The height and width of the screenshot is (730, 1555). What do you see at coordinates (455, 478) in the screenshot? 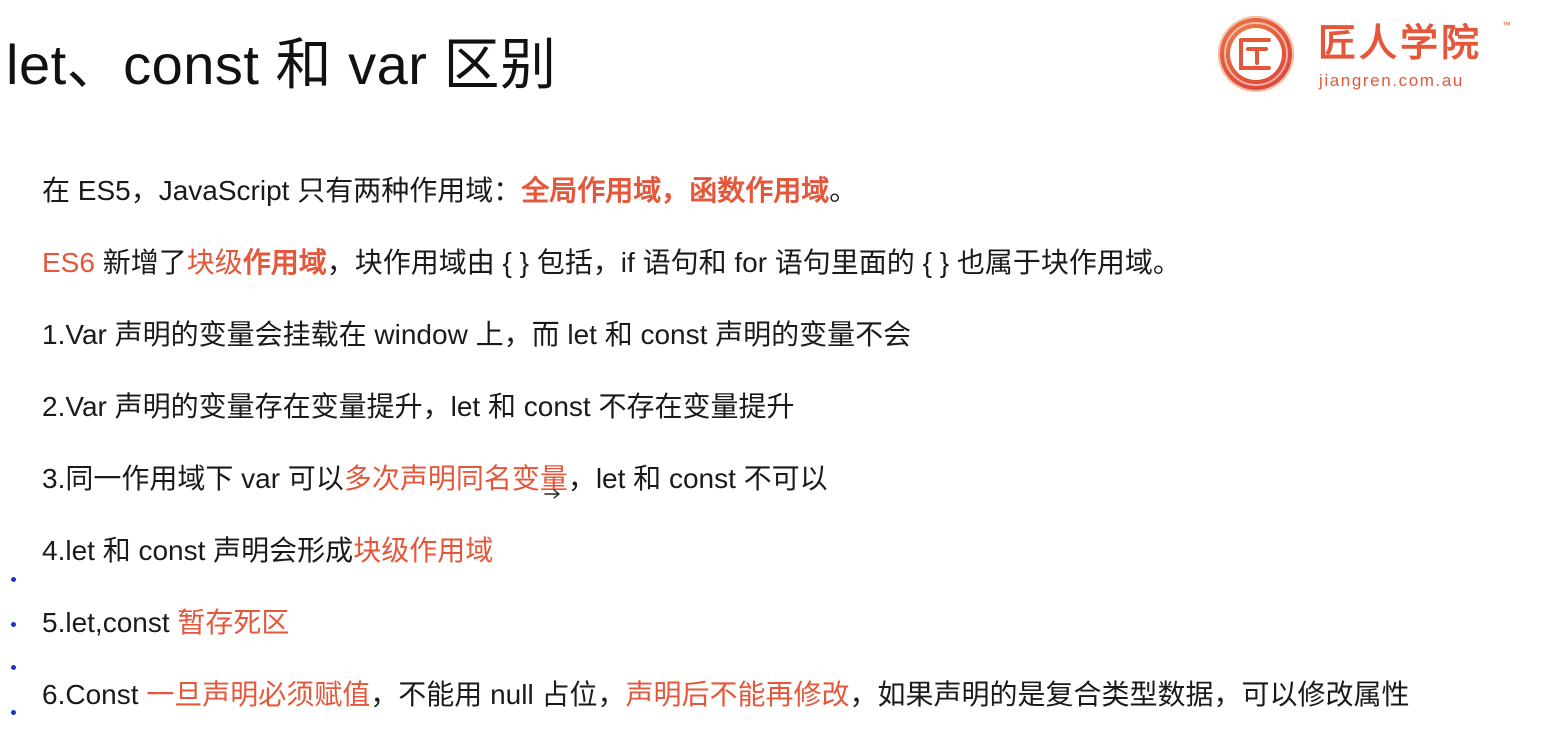
I see `highlight-text: 多次声明同名变量` at bounding box center [455, 478].